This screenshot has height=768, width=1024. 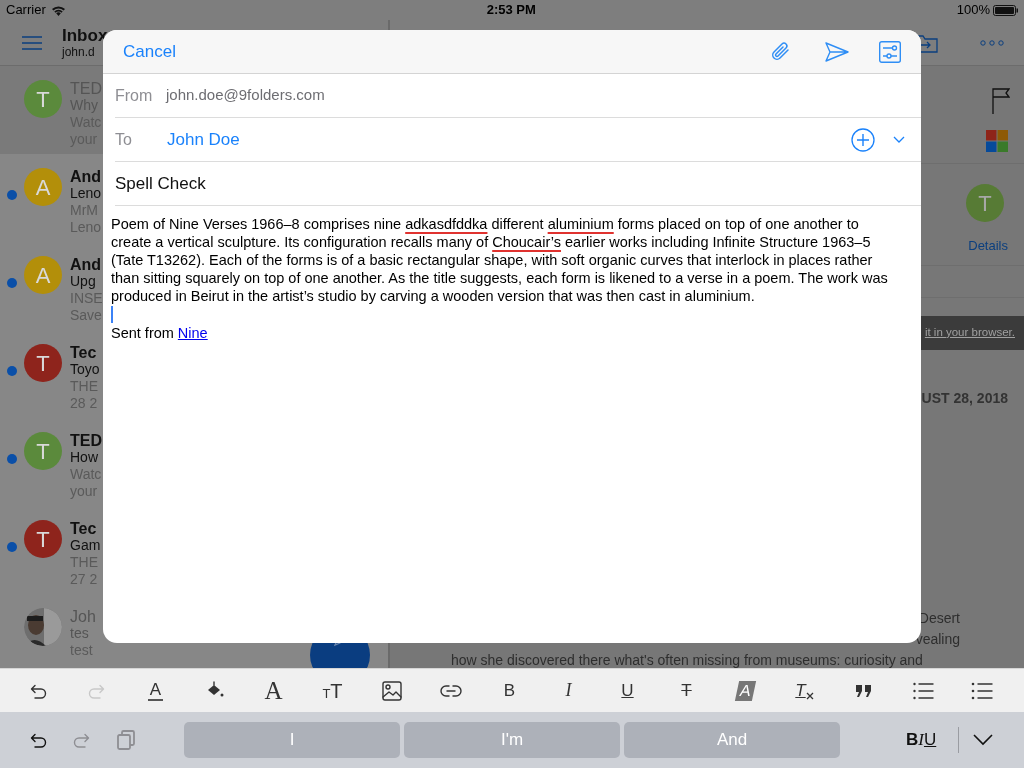 I want to click on bullet-list-icon, so click(x=981, y=690).